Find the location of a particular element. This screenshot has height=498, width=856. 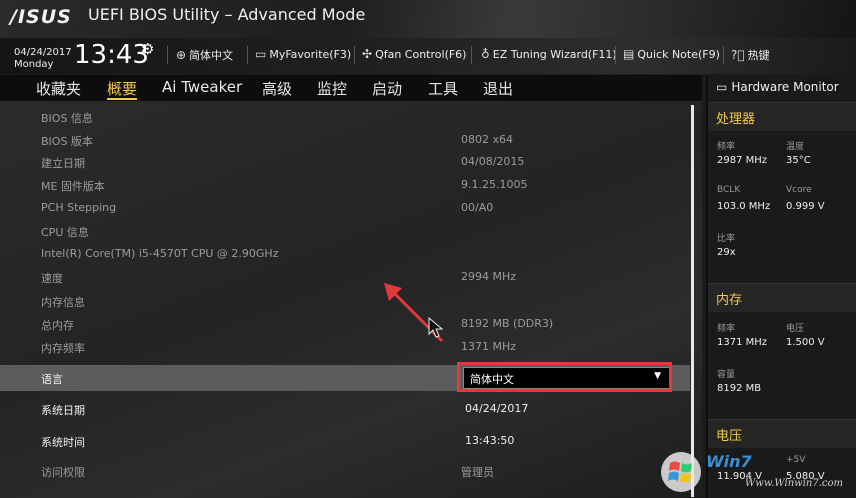

language-button-label: 简体中文 is located at coordinates (211, 55).